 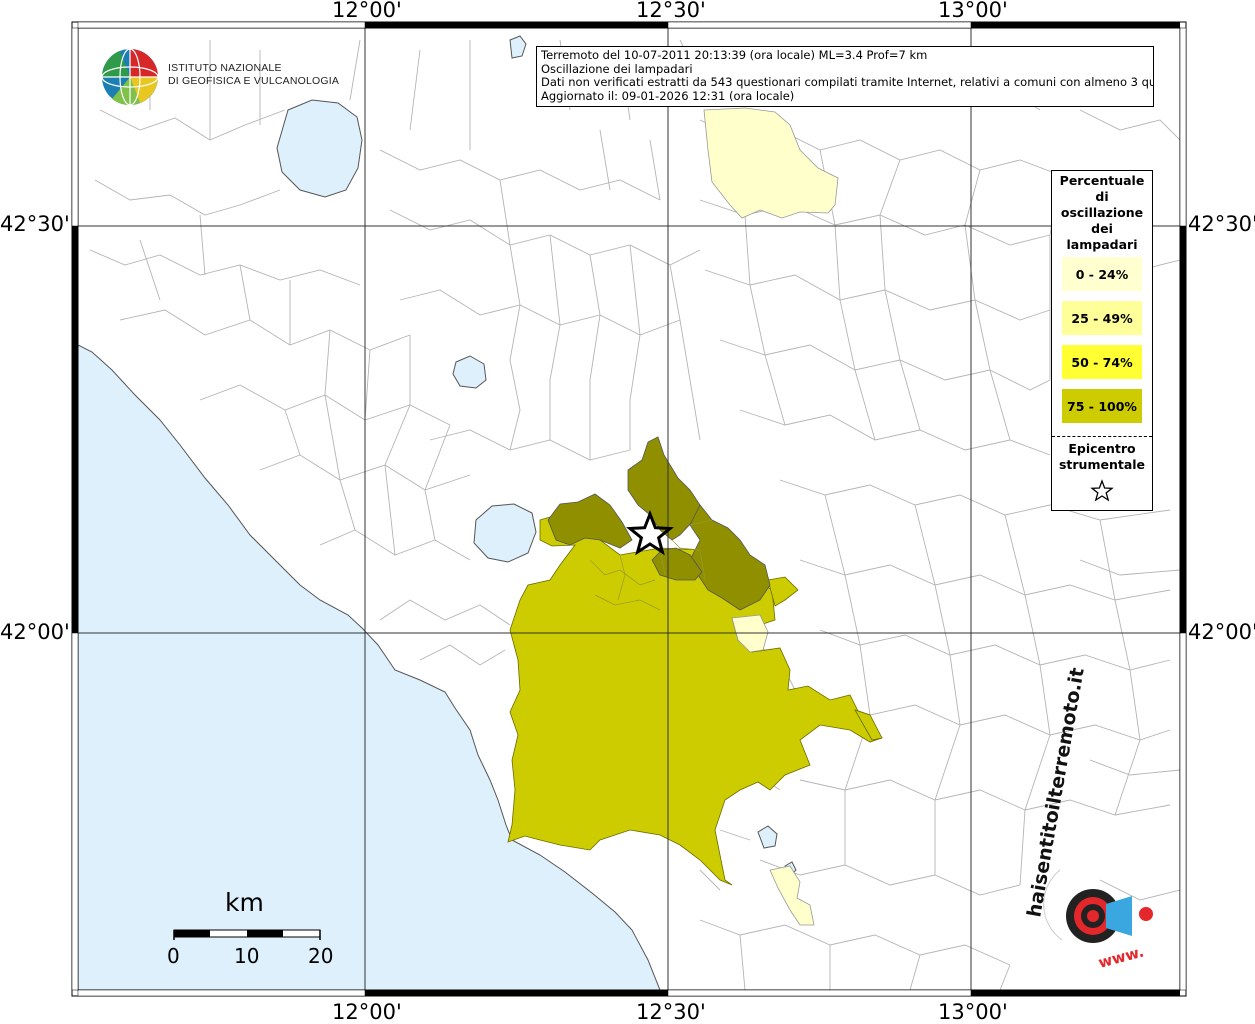 What do you see at coordinates (225, 68) in the screenshot?
I see `institute-name-line1: ISTITUTO NAZIONALE` at bounding box center [225, 68].